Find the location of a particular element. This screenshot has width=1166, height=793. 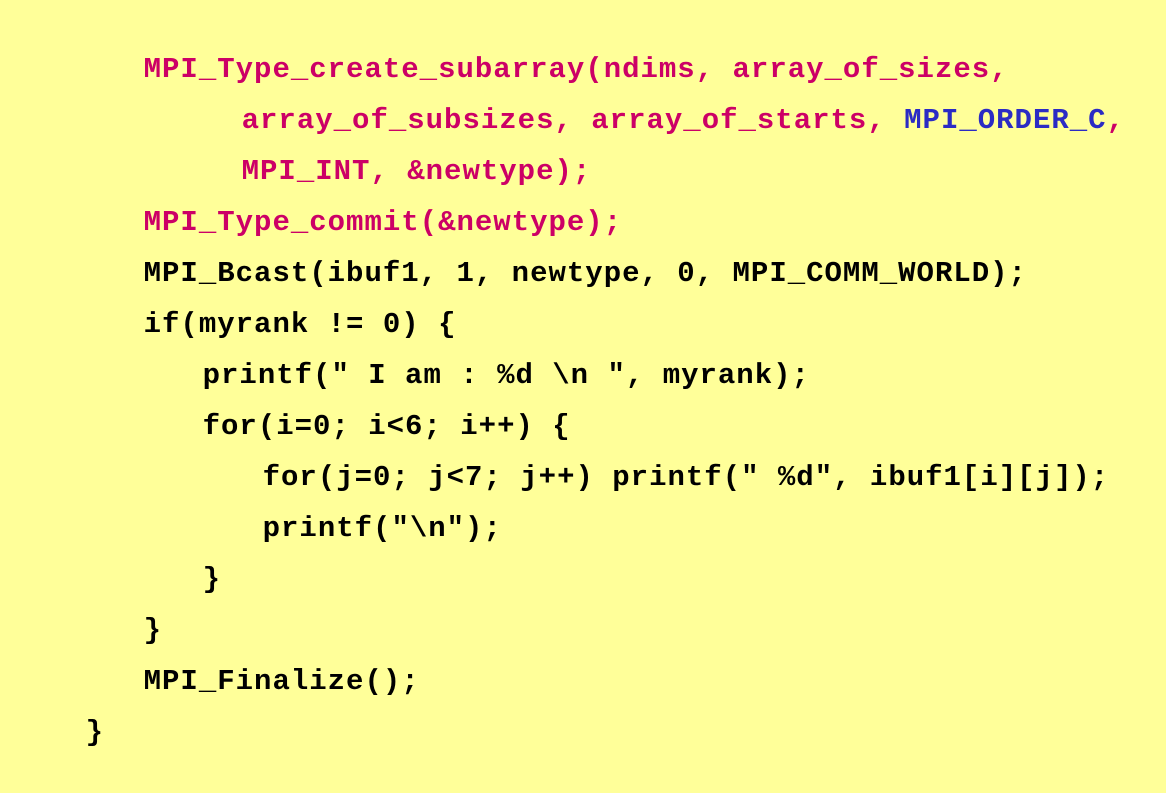

code-token: , is located at coordinates (1115, 120).